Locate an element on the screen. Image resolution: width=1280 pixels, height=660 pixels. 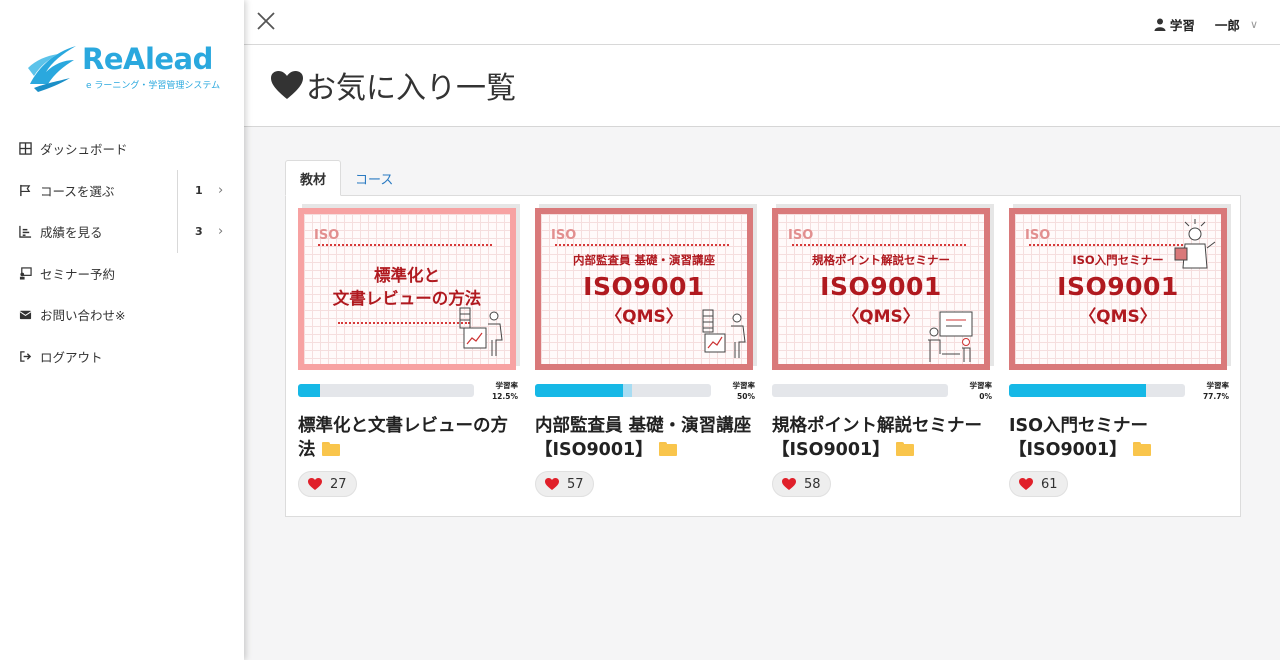
flag-icon is located at coordinates (25, 190).